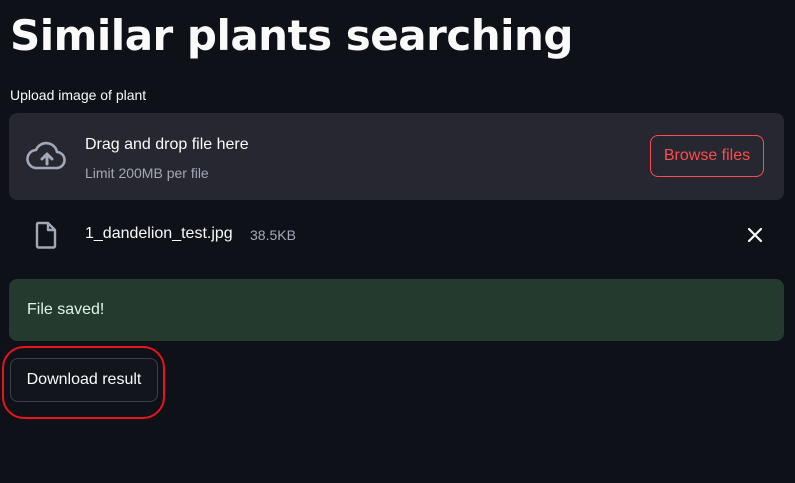 The height and width of the screenshot is (483, 795). What do you see at coordinates (46, 235) in the screenshot?
I see `file-icon` at bounding box center [46, 235].